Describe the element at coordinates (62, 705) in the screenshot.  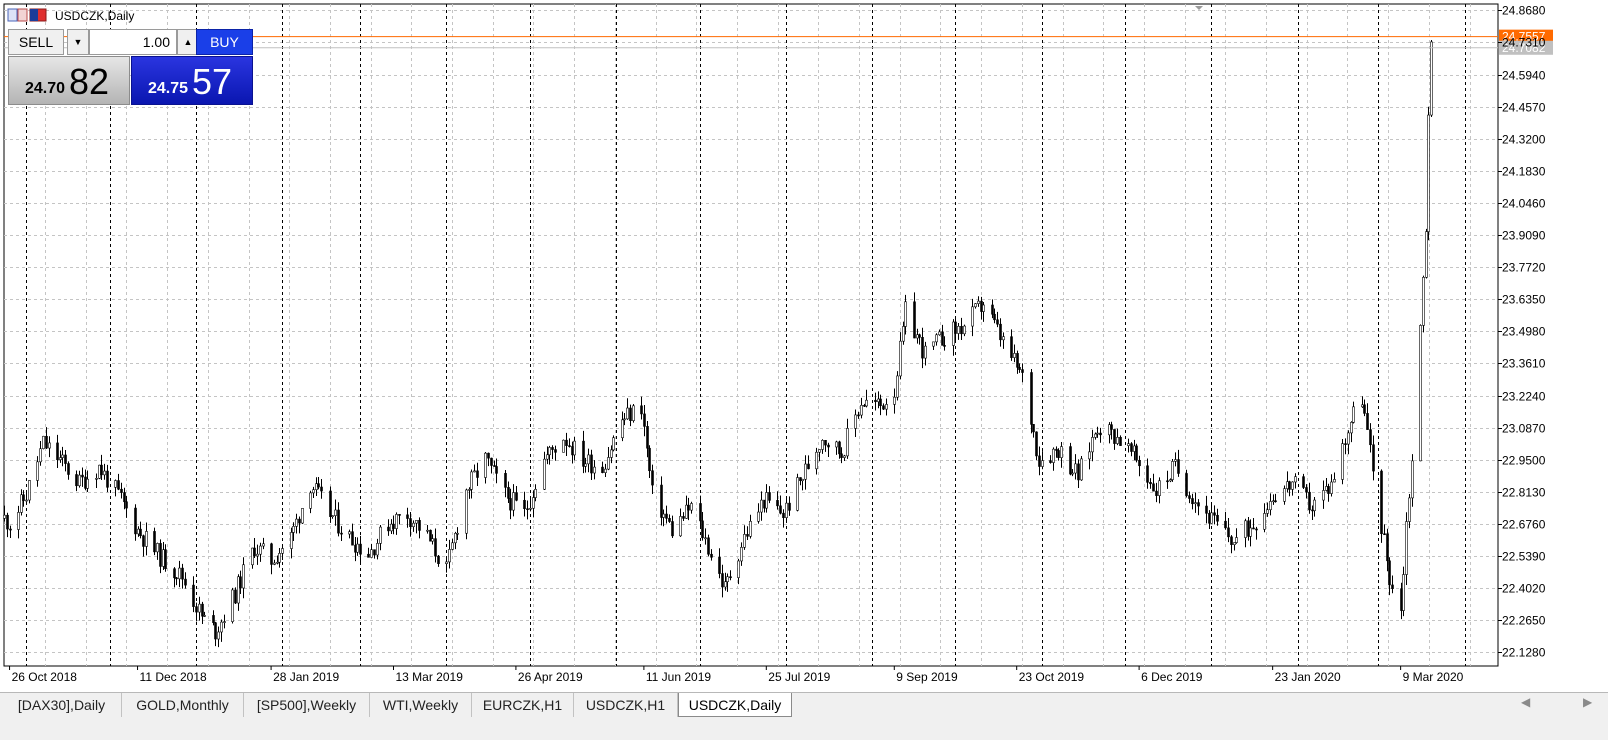
I see `tab-dax30-daily: [DAX30],Daily` at that location.